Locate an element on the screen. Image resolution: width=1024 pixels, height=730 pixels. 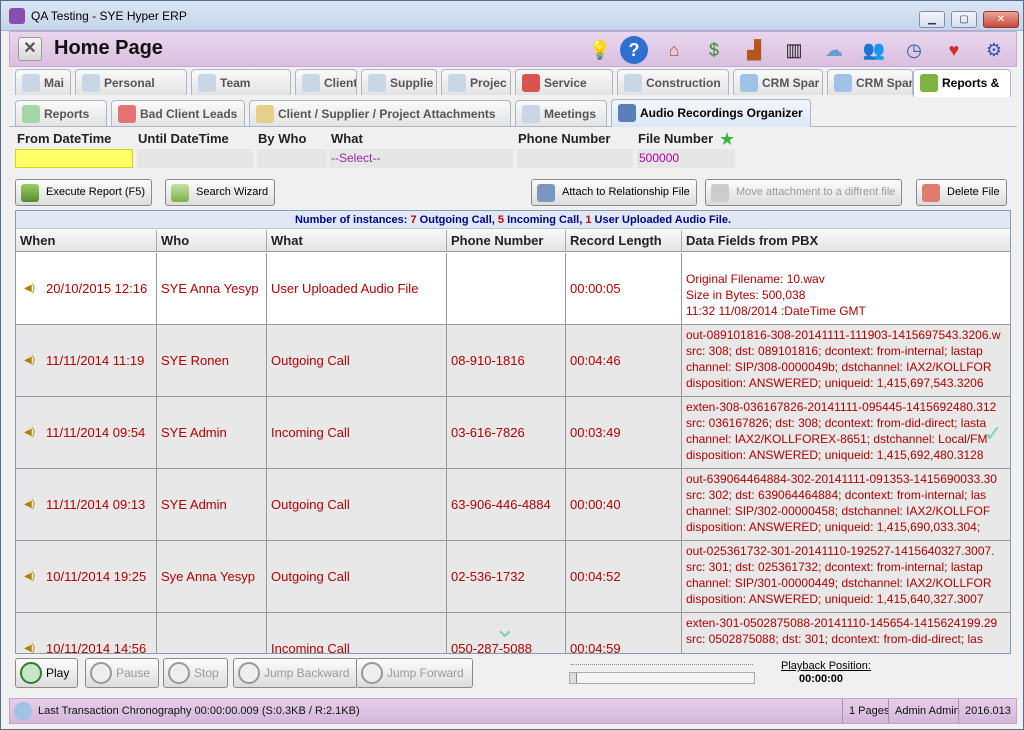
who-value: SYE Admin is located at coordinates (194, 432).